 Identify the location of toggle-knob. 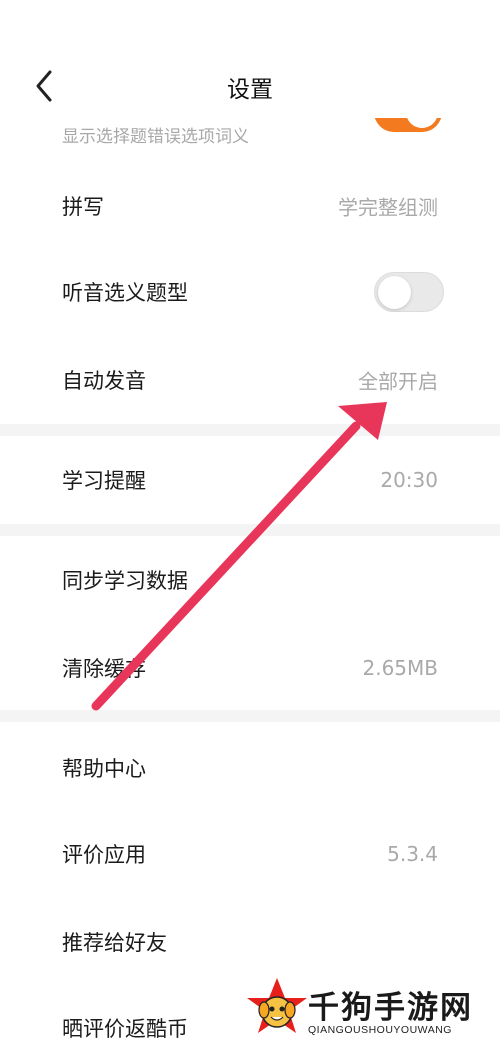
(394, 292).